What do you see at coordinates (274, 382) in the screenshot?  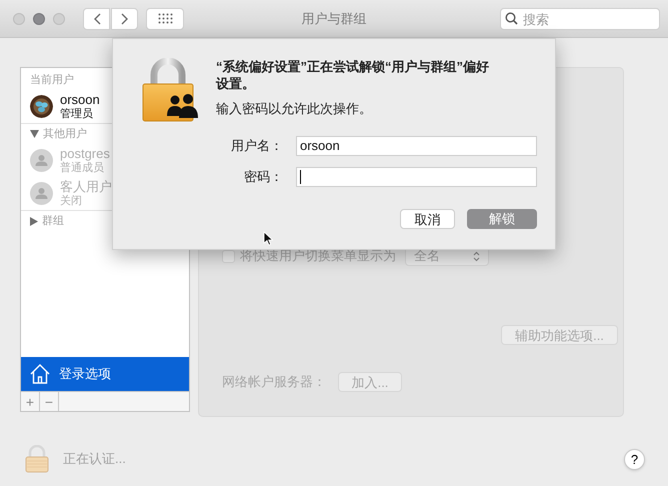 I see `network-server-label: 网络帐户服务器：` at bounding box center [274, 382].